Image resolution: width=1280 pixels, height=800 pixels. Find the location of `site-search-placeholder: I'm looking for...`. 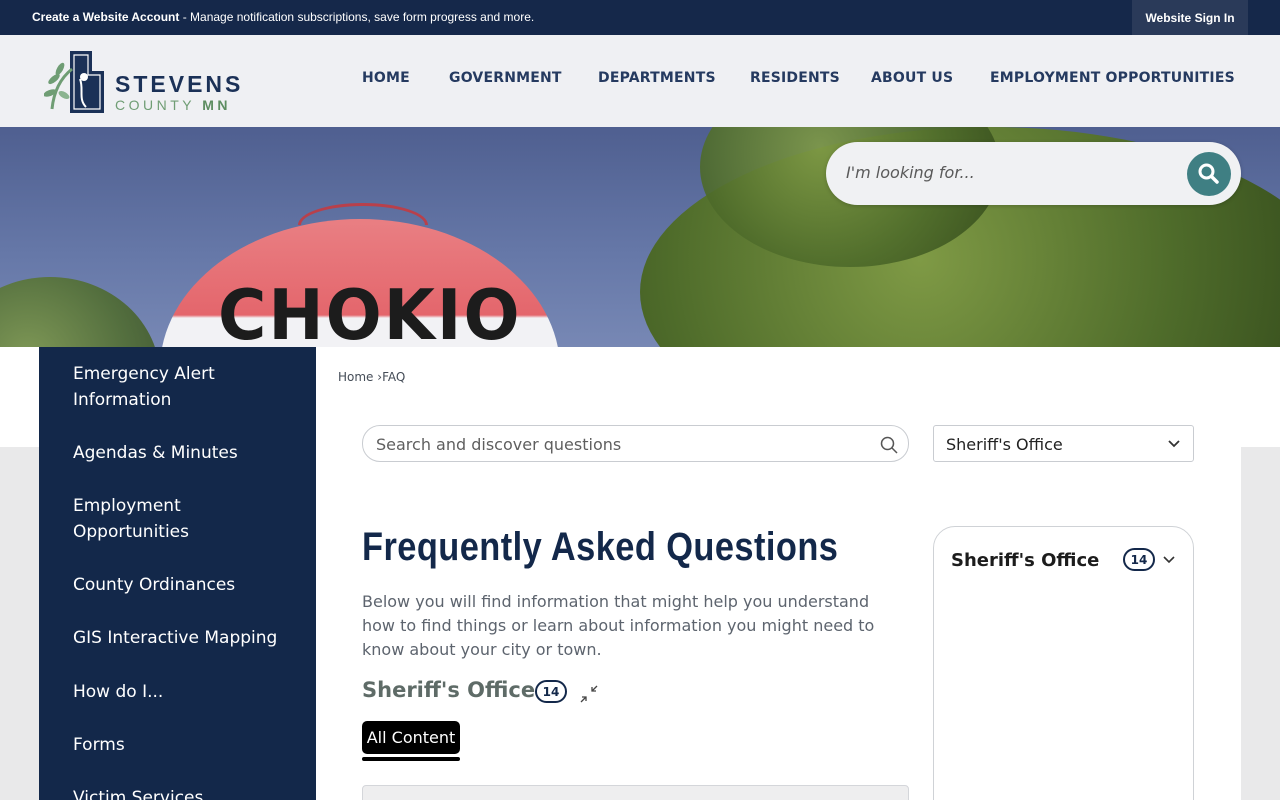

site-search-placeholder: I'm looking for... is located at coordinates (910, 172).